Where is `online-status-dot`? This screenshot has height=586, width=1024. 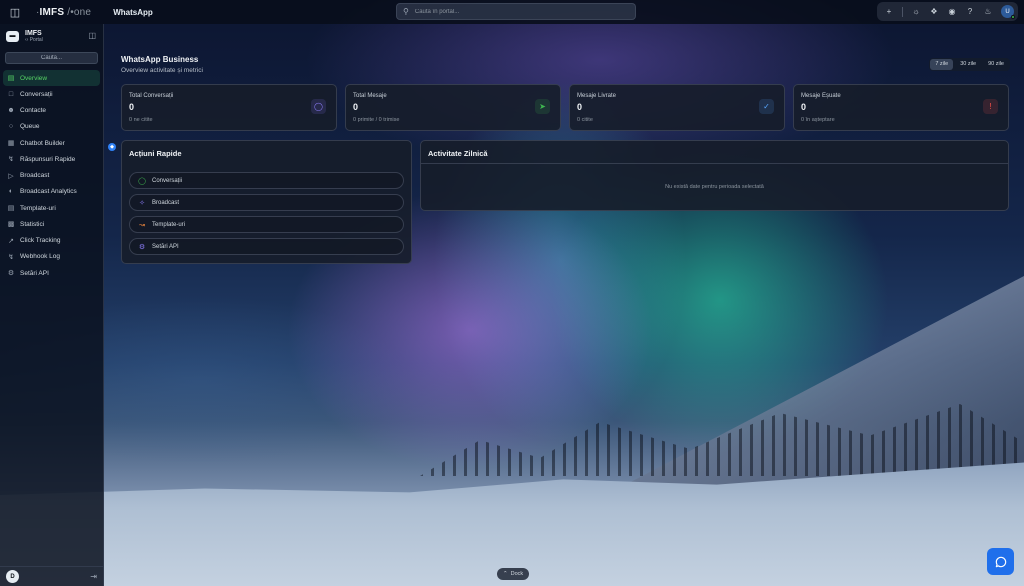 online-status-dot is located at coordinates (1013, 17).